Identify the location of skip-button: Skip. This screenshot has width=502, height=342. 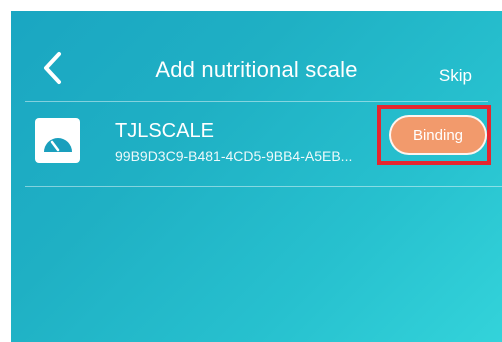
(455, 76).